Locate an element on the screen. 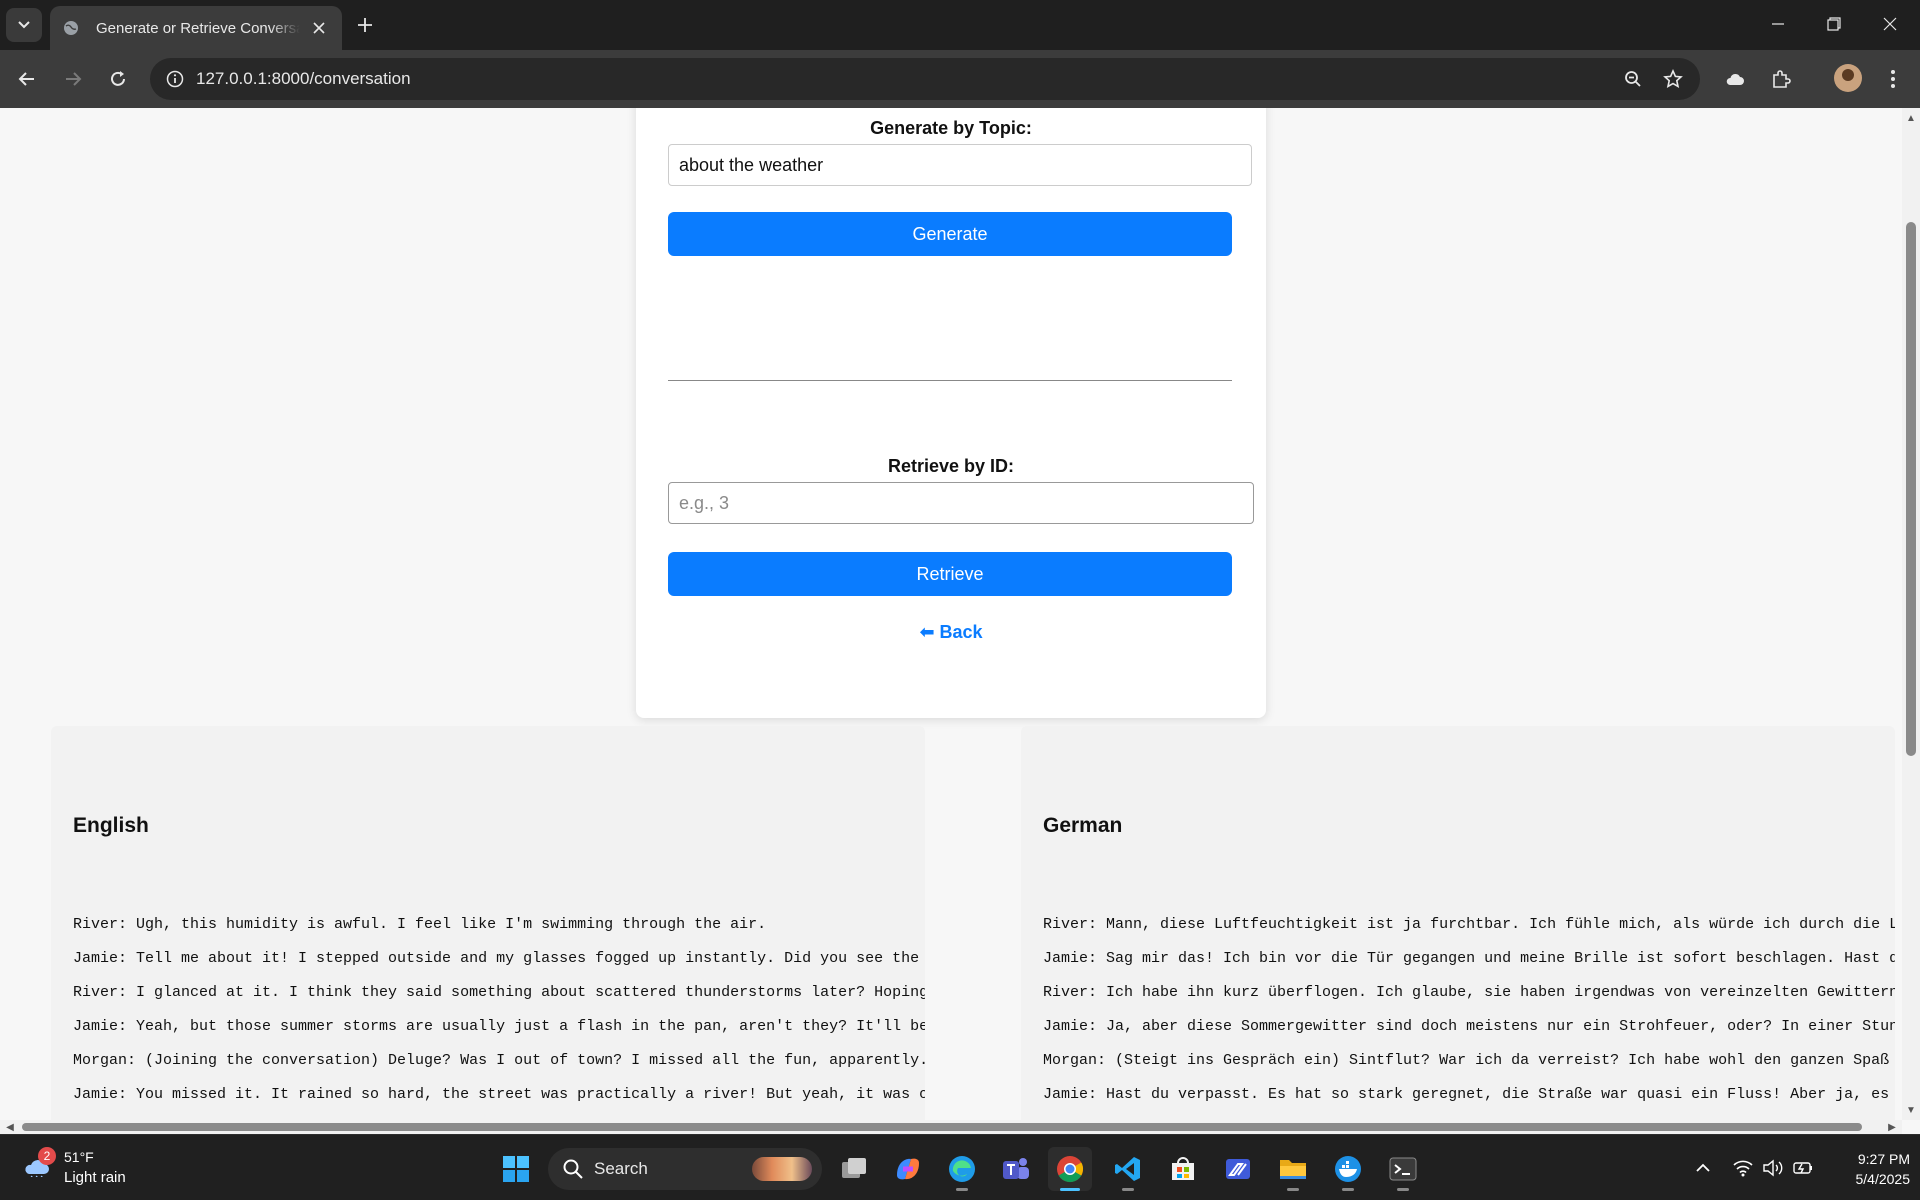 Image resolution: width=1920 pixels, height=1200 pixels. tab-title: Generate or Retrieve Conversation is located at coordinates (198, 28).